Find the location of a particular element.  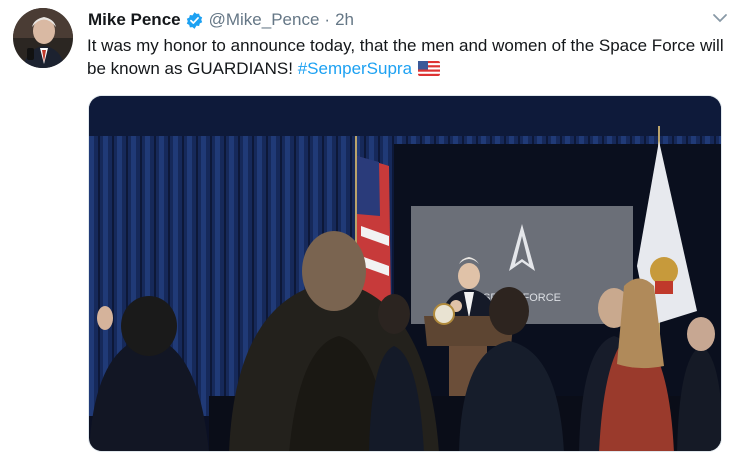

tweet-header: Mike Pence @Mike_Pence · 2h is located at coordinates (221, 20).